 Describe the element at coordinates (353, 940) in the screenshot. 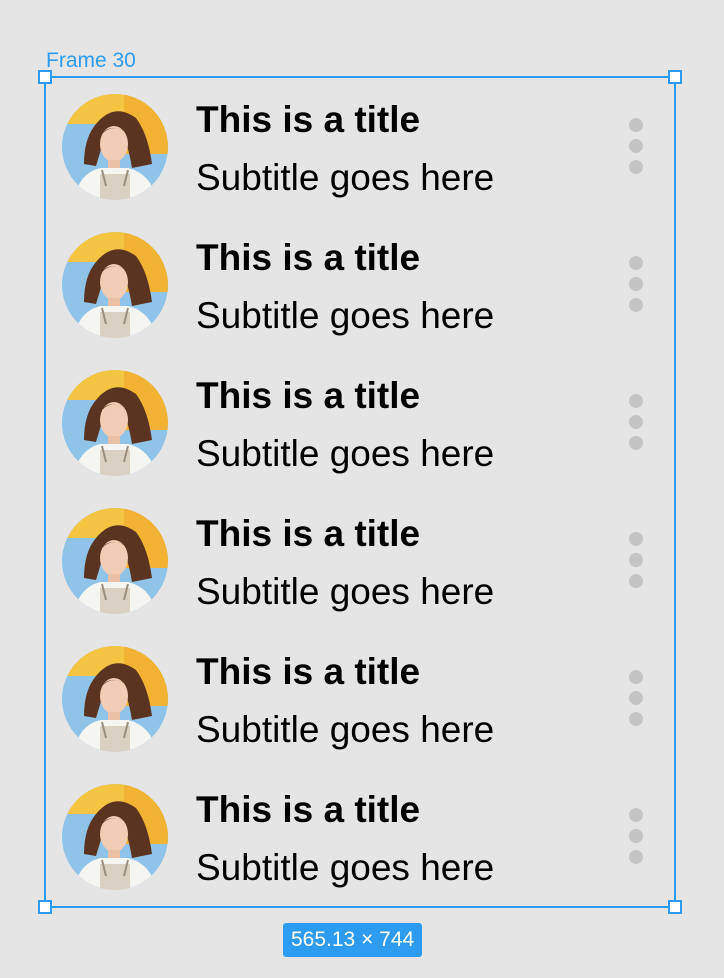

I see `dimensions-badge: 565.13 × 744` at that location.